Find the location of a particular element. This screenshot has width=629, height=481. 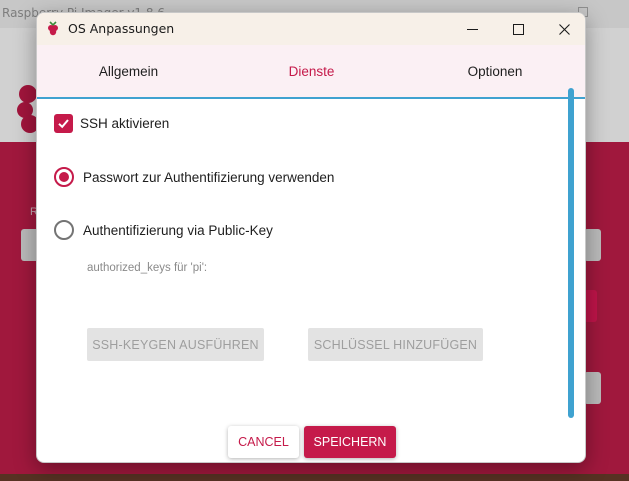

ssh-enable-row: SSH aktivieren is located at coordinates (111, 123).